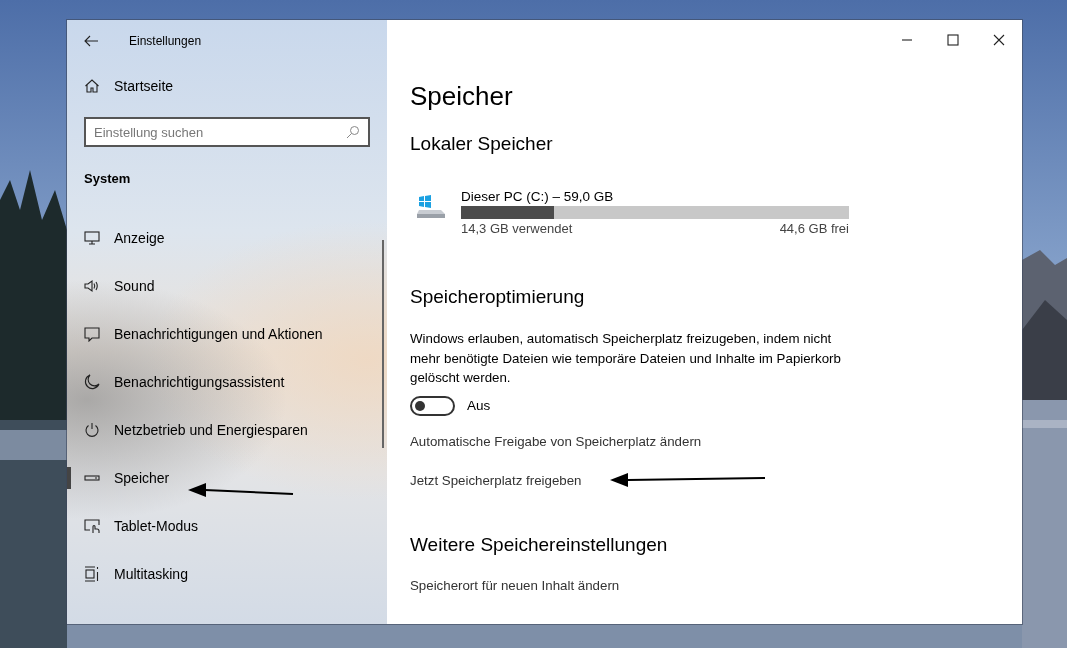 This screenshot has height=648, width=1067. What do you see at coordinates (227, 86) in the screenshot?
I see `home-item: Startseite` at bounding box center [227, 86].